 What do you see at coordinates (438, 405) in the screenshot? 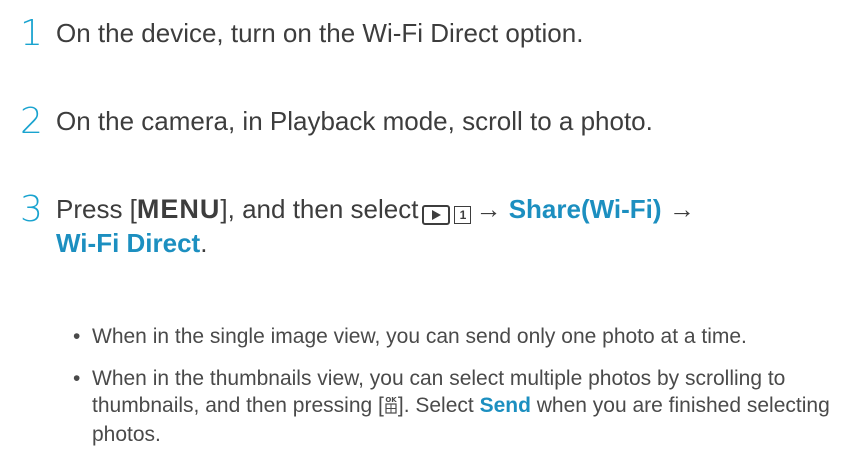
I see `note-text-mid: ]. Select` at bounding box center [438, 405].